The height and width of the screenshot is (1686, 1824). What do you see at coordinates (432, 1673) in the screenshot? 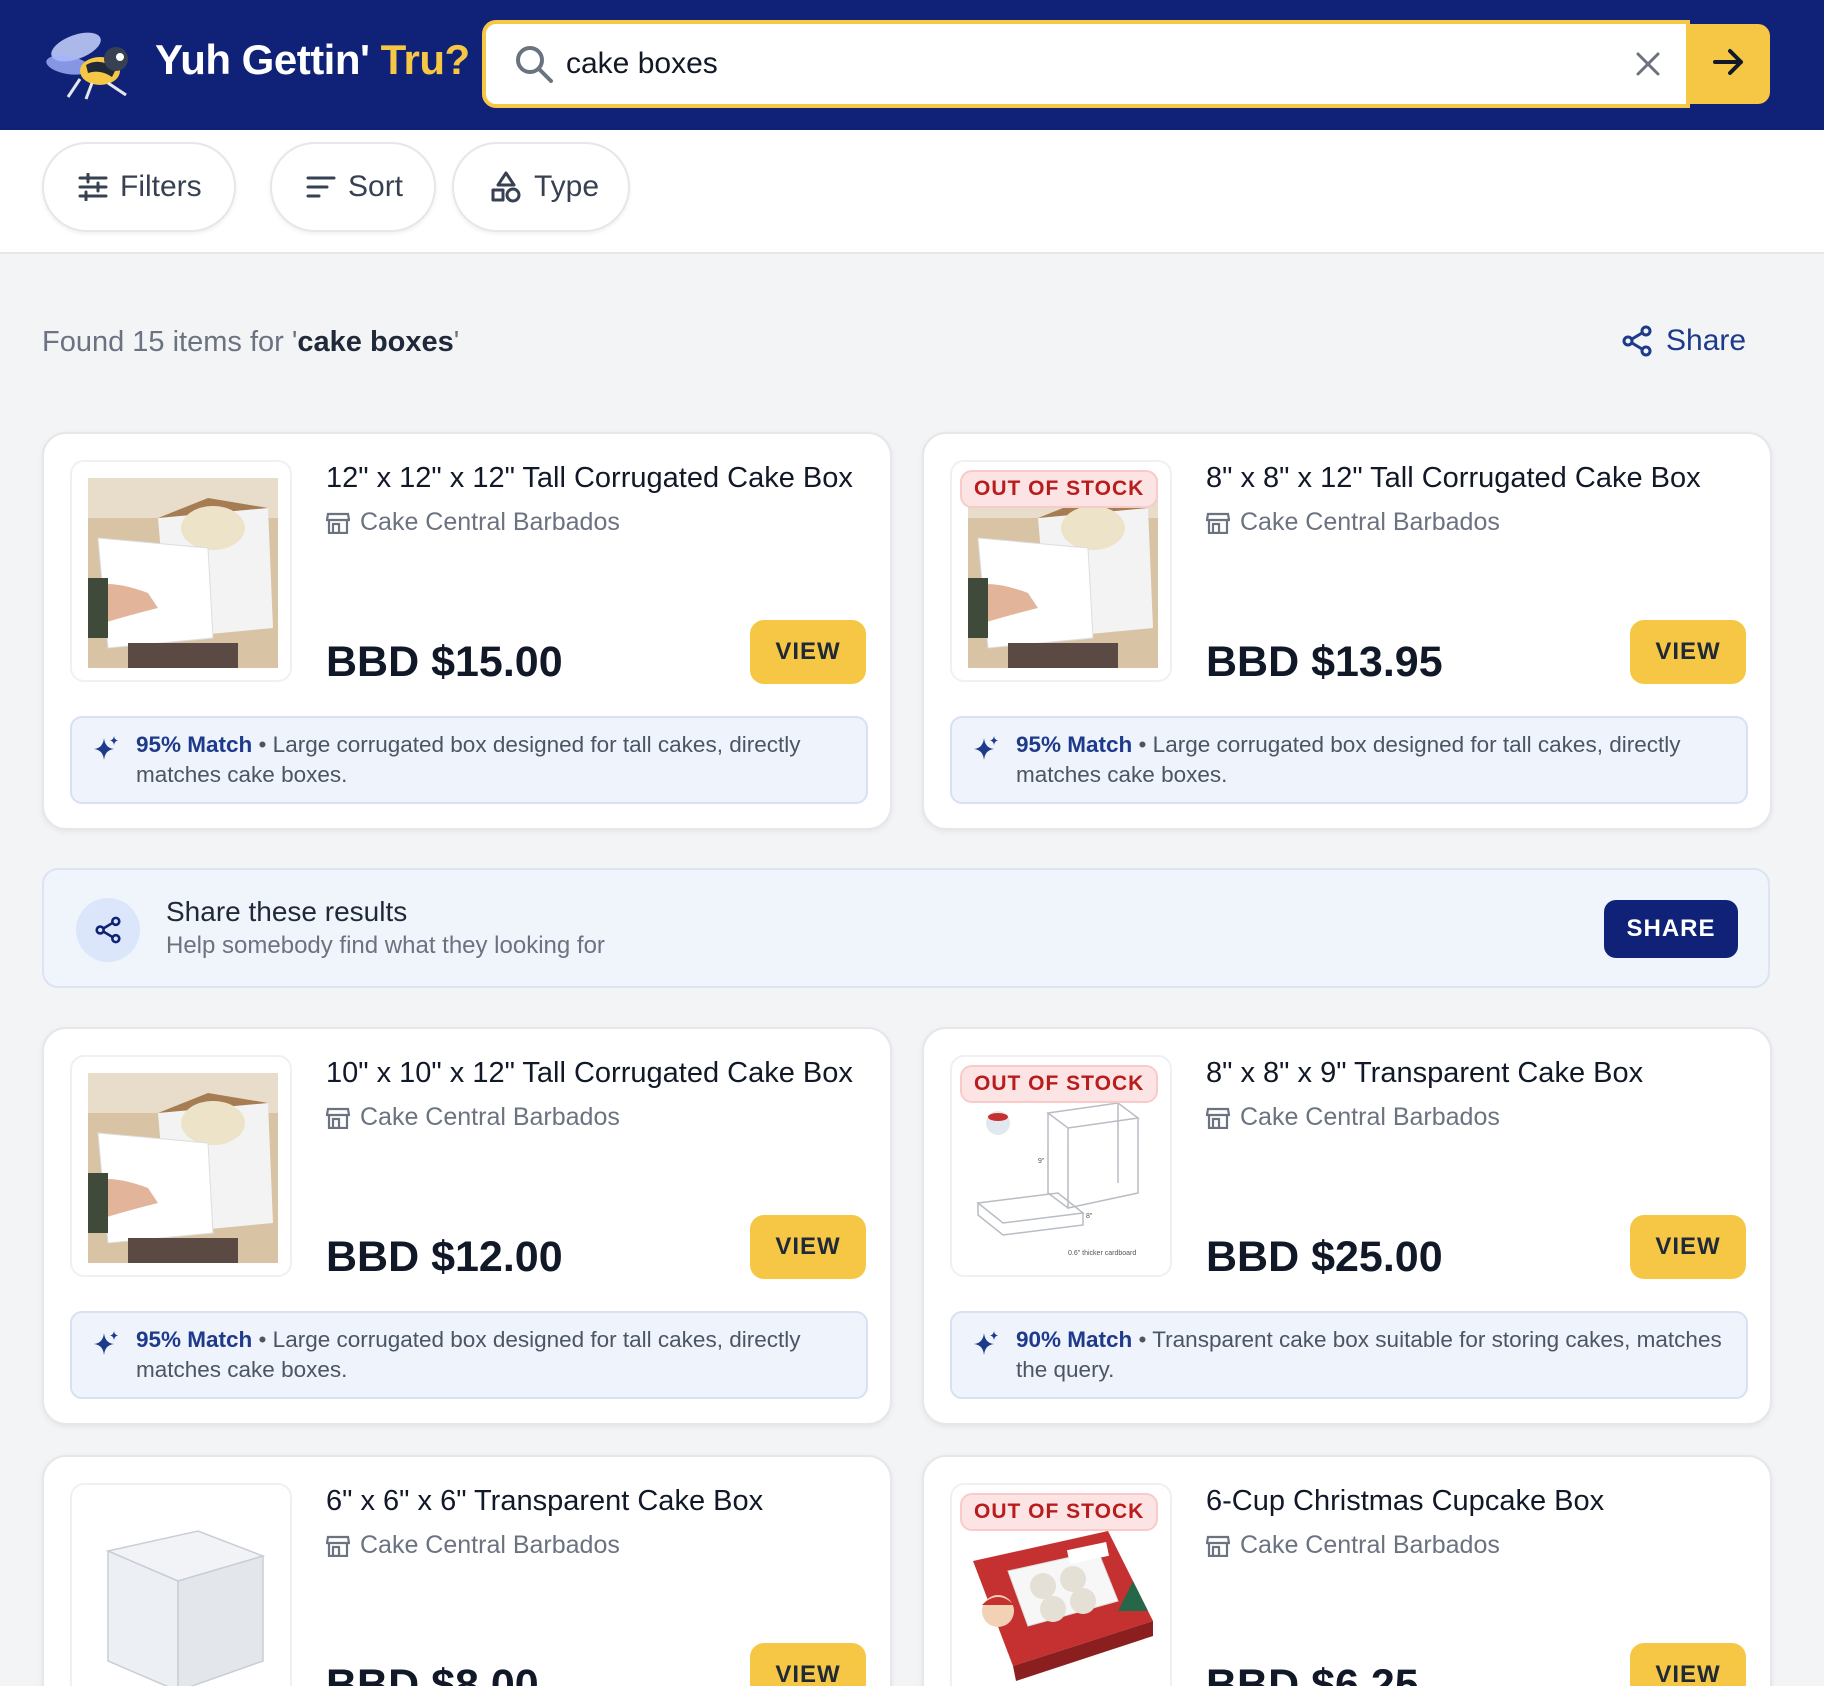
I see `product-price: BBD $8.00` at bounding box center [432, 1673].